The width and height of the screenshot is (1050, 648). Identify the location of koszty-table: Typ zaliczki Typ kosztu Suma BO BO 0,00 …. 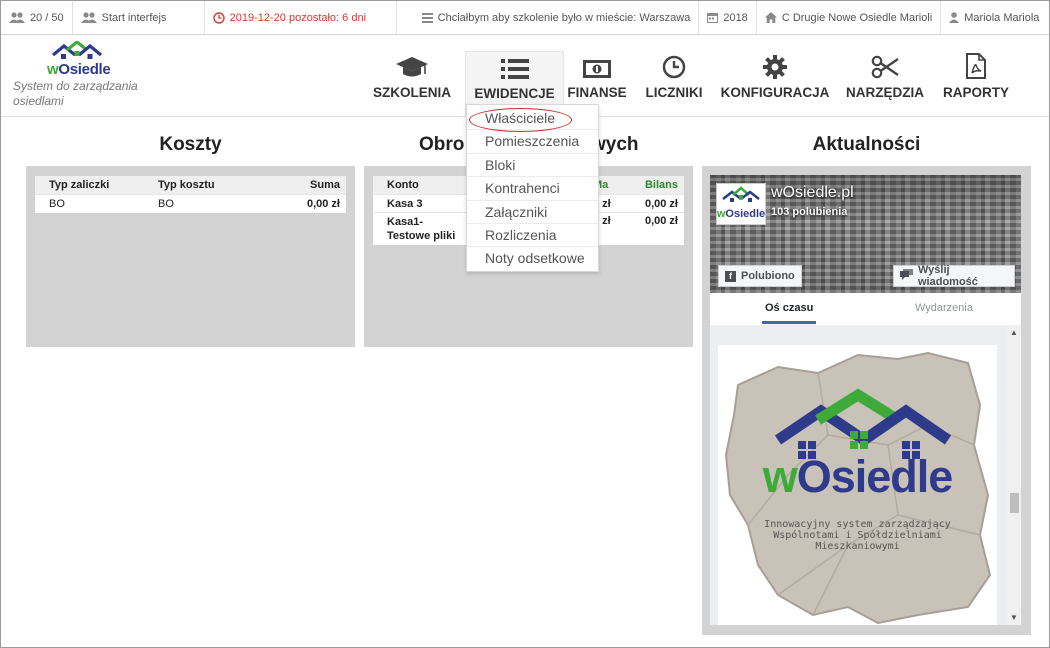
(190, 194).